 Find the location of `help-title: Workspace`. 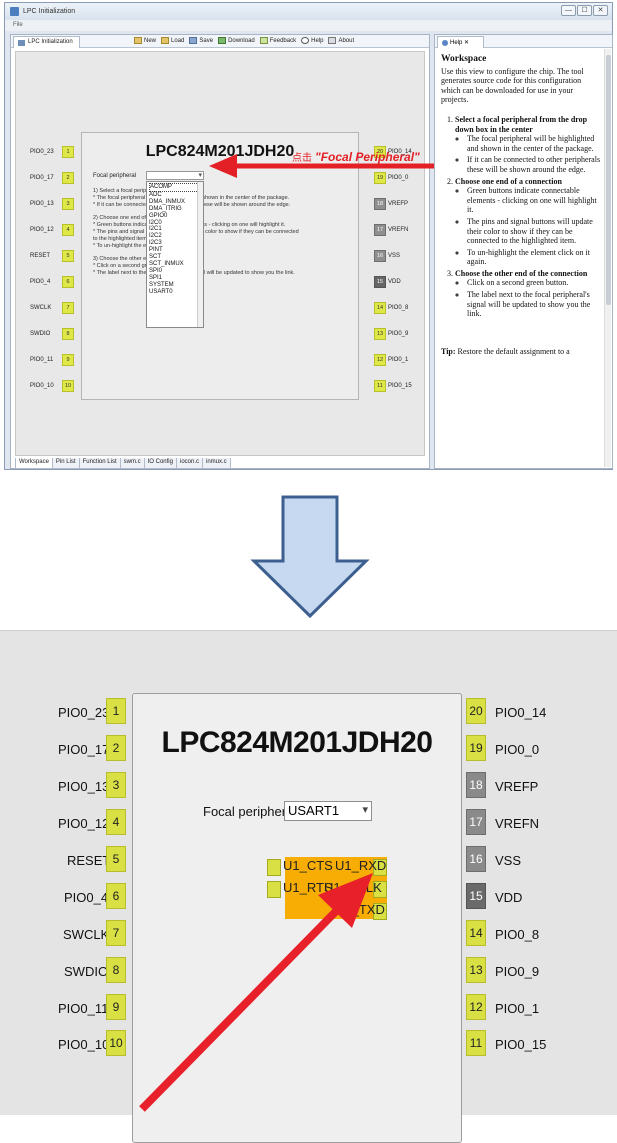

help-title: Workspace is located at coordinates (464, 59).